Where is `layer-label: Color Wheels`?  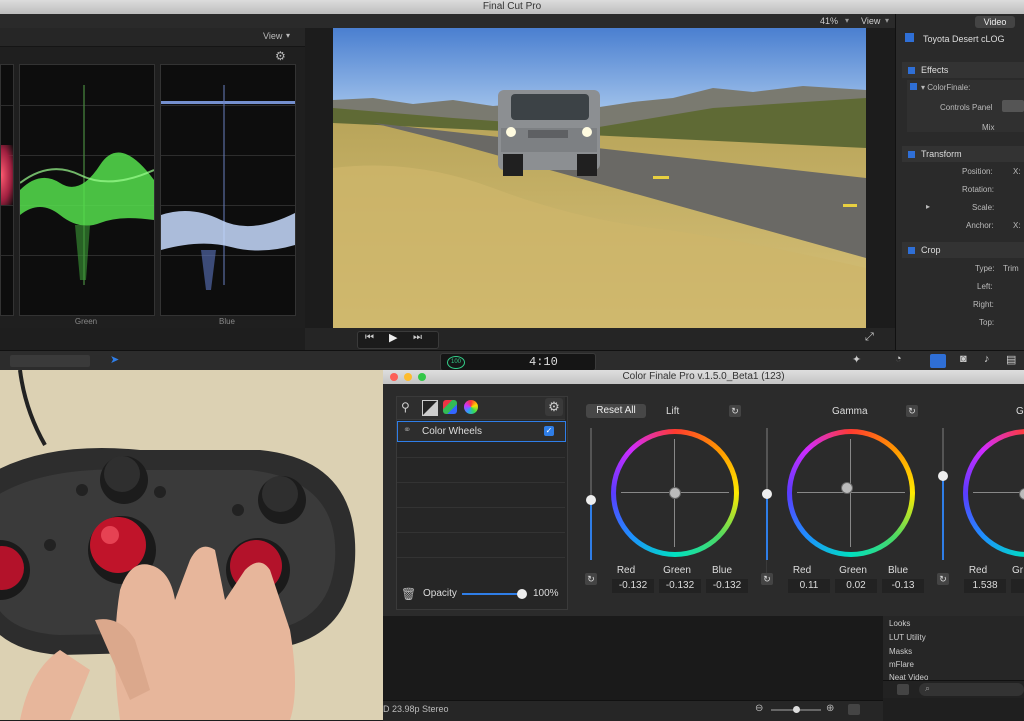 layer-label: Color Wheels is located at coordinates (452, 431).